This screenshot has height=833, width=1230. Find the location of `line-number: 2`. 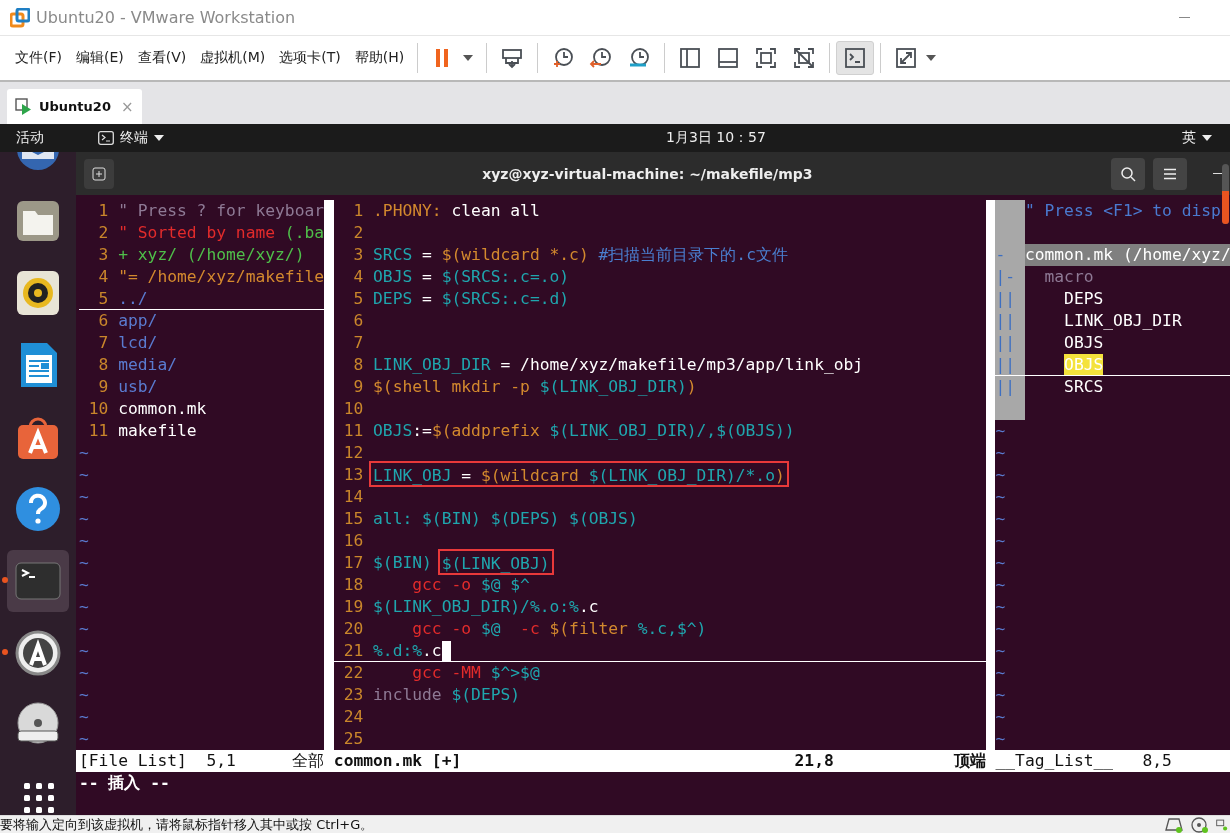

line-number: 2 is located at coordinates (358, 233).